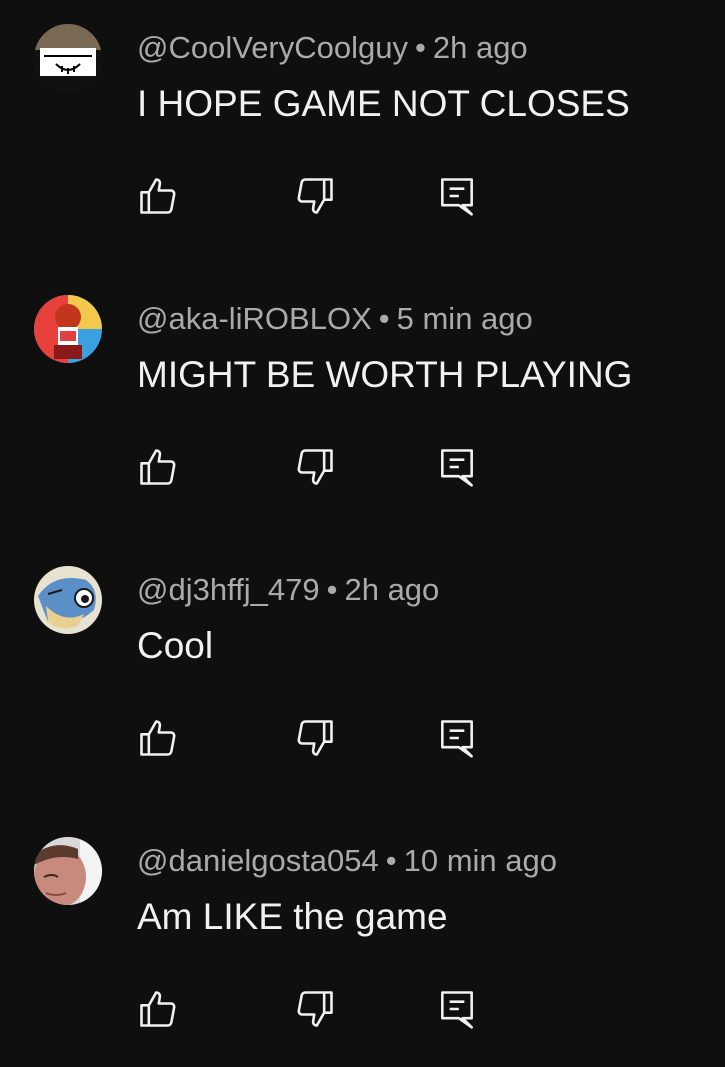 This screenshot has height=1067, width=725. I want to click on comment-text: MIGHT BE WORTH PLAYING, so click(385, 374).